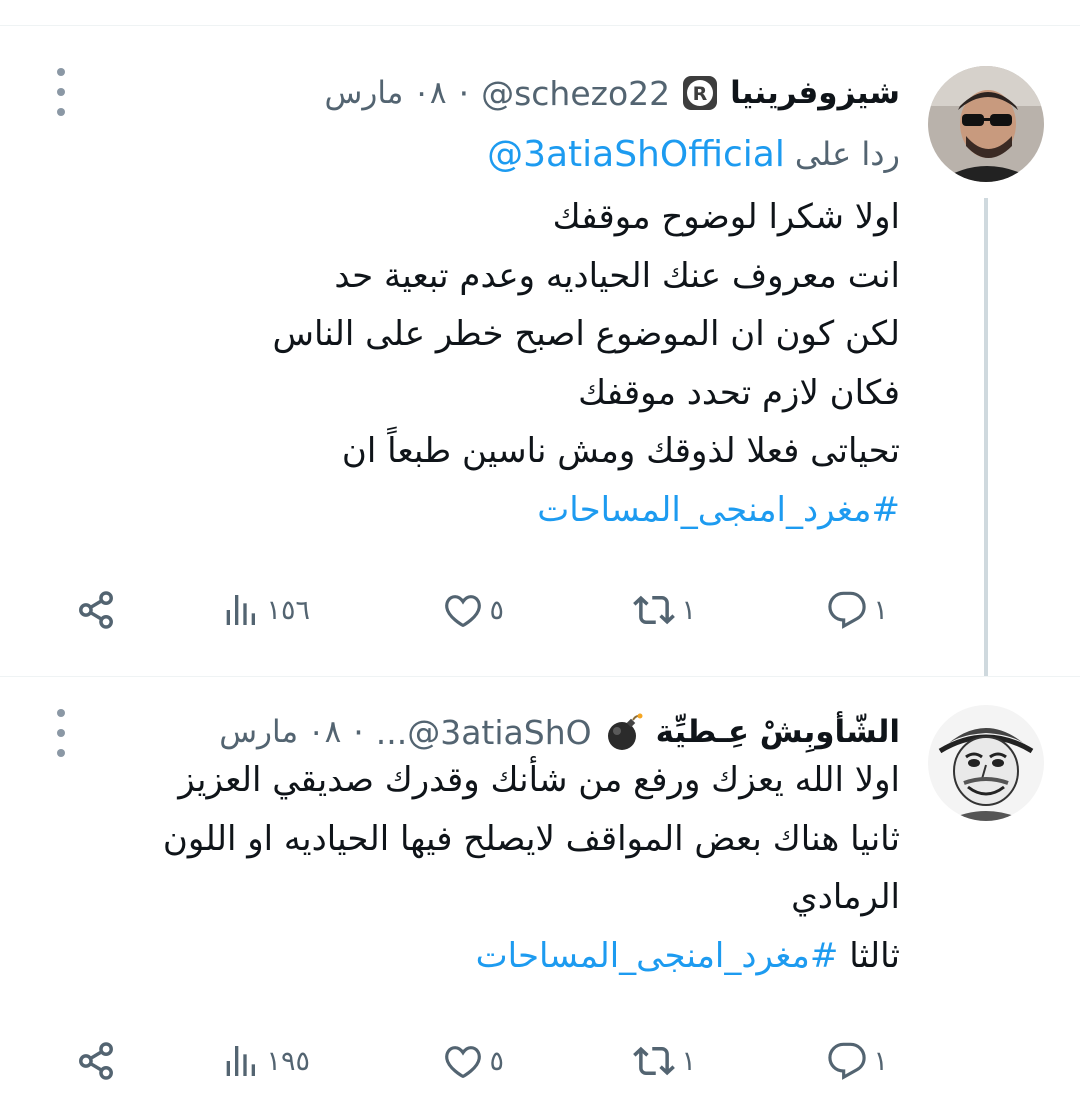  I want to click on tweet-text-line: تحياتى فعلا لذوقك ومش ناسين طبعاً ان, so click(620, 451).